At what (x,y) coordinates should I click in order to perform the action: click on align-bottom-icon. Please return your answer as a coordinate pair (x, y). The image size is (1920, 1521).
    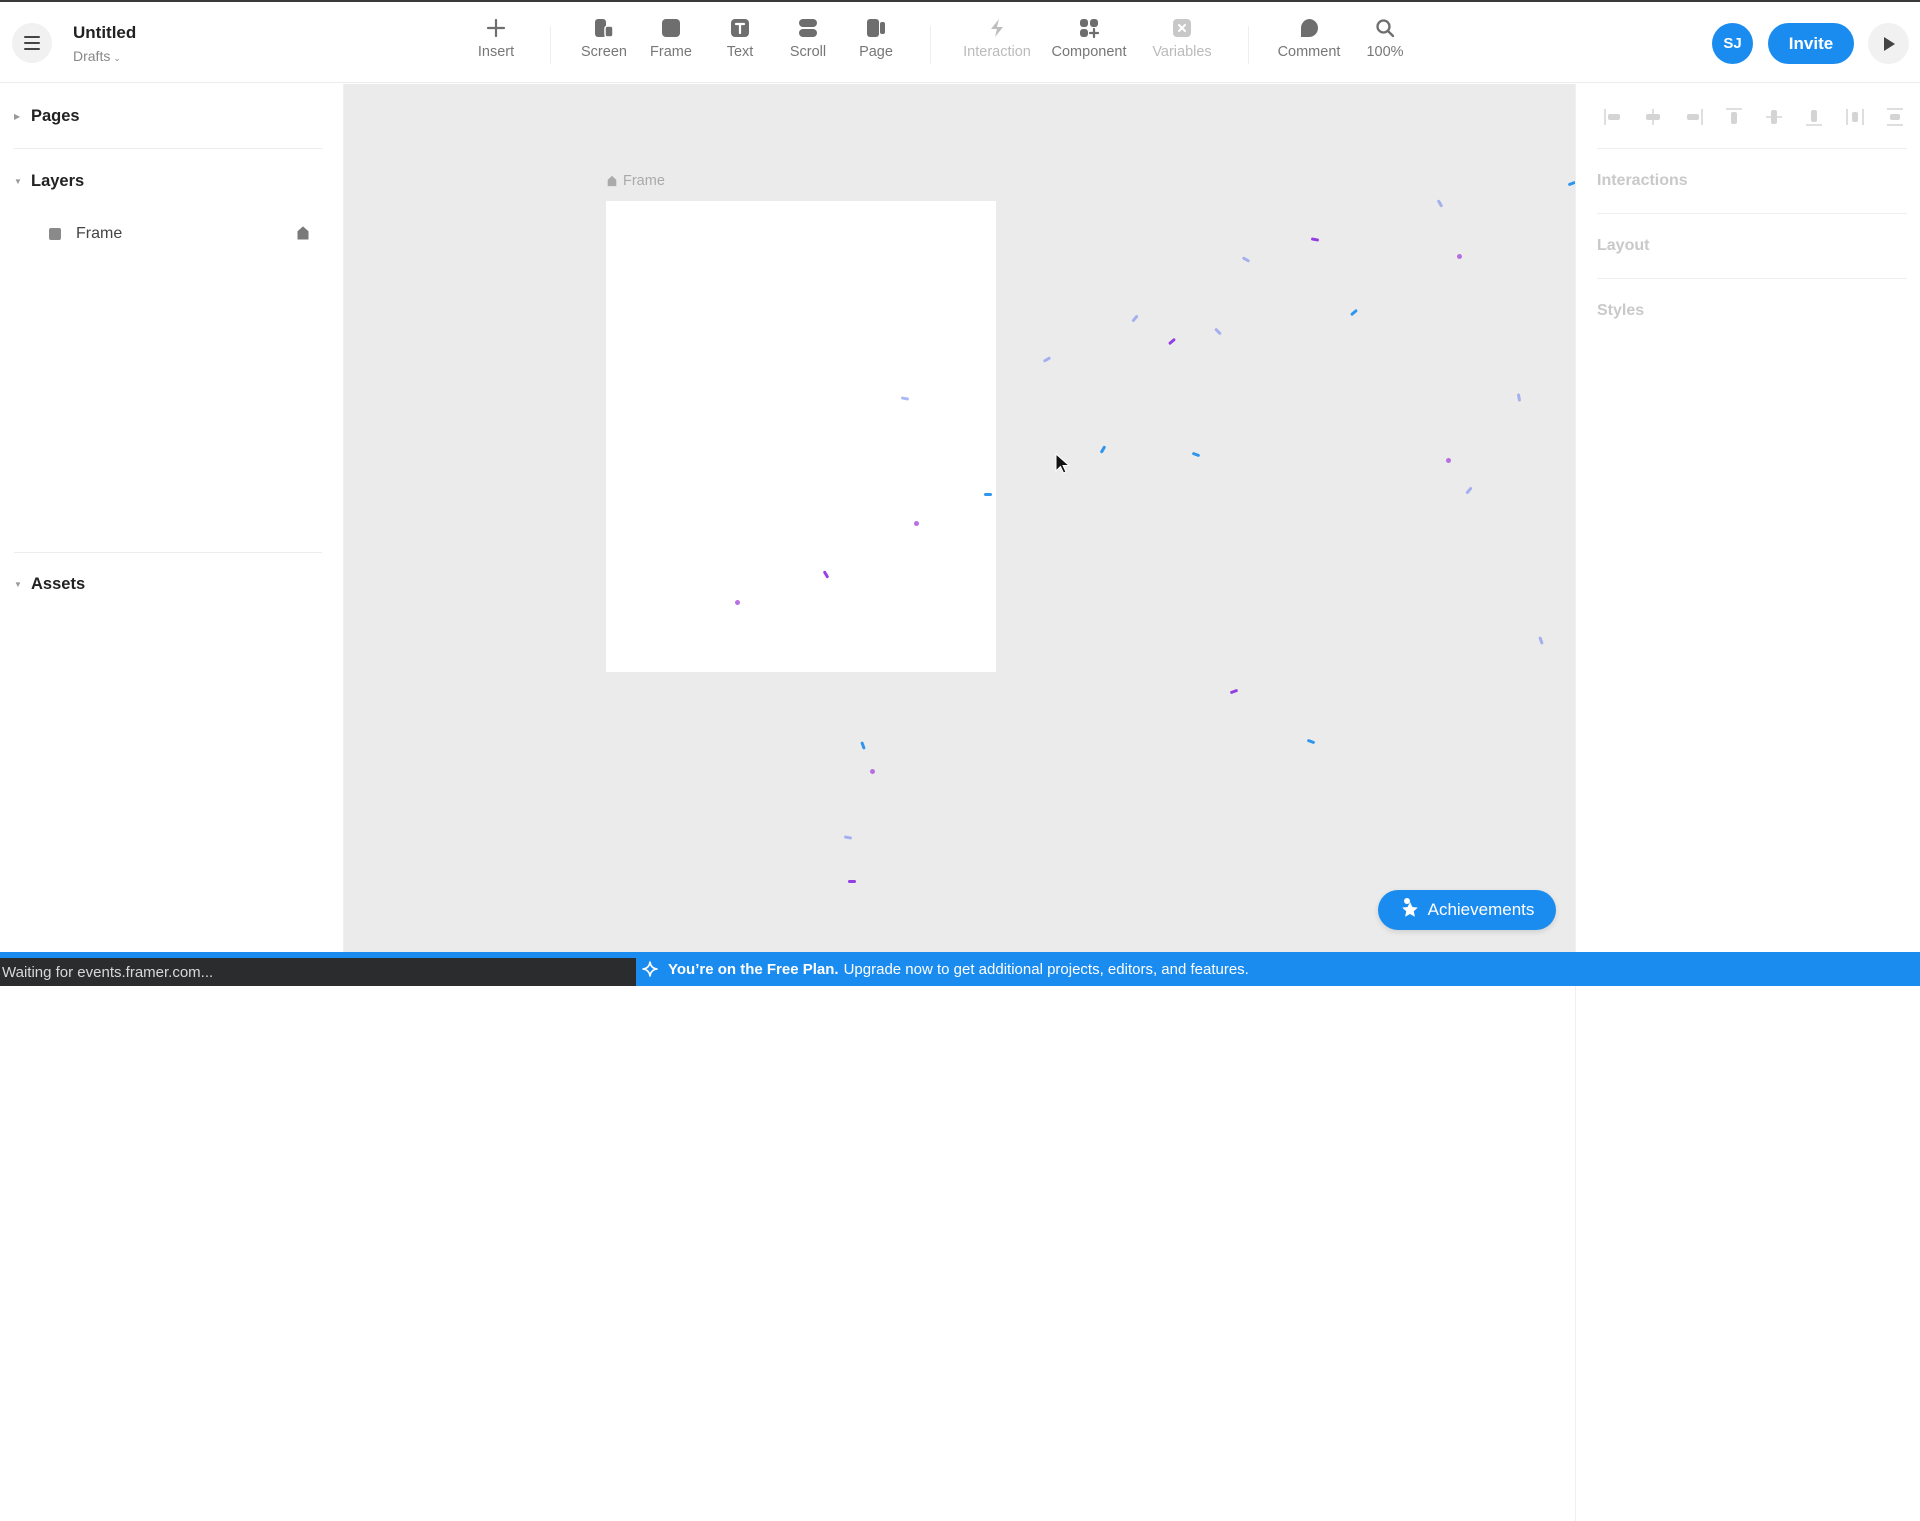
    Looking at the image, I should click on (1814, 118).